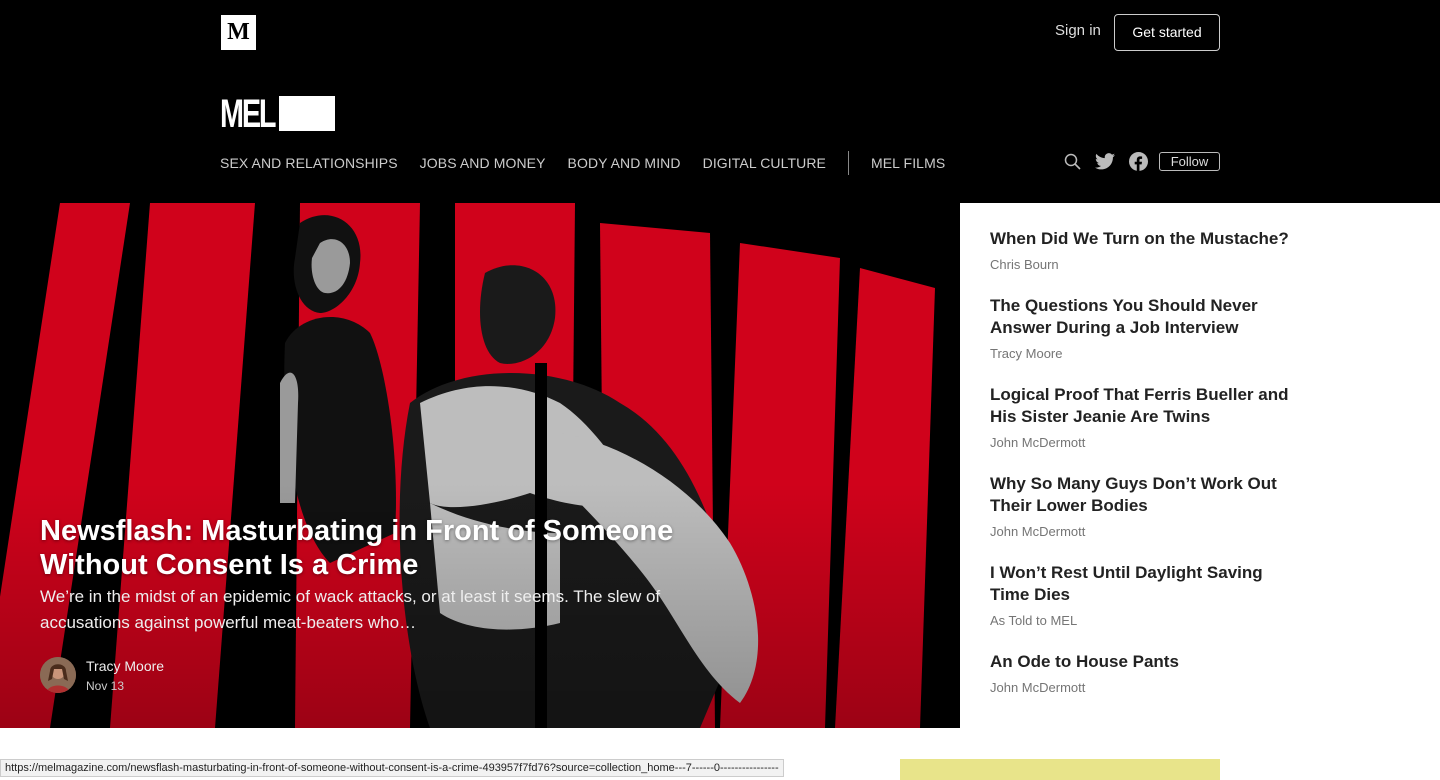  I want to click on post-date: Nov 13, so click(105, 685).